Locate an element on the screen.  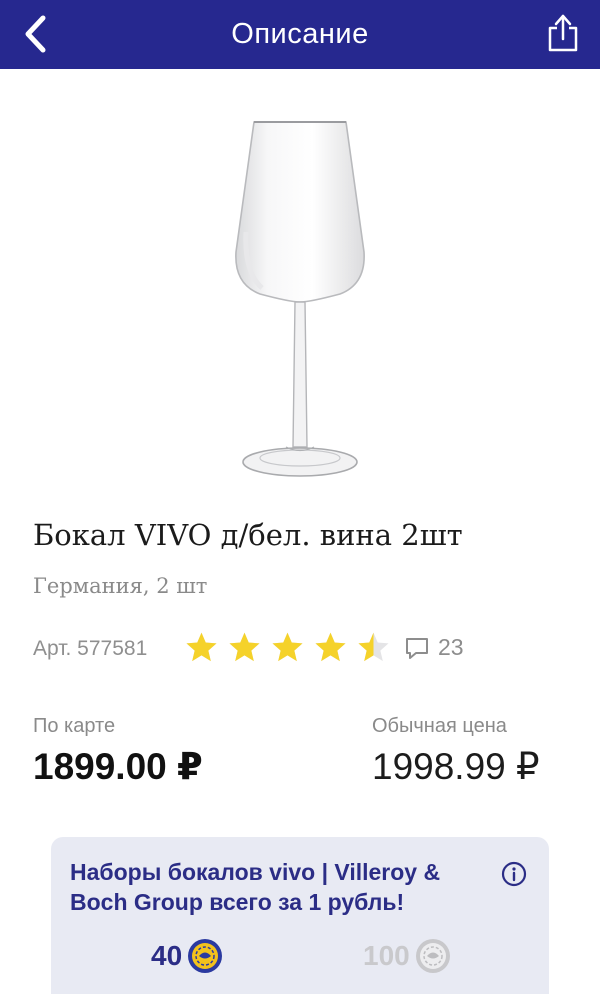
product-name: Бокал VIVO д/бел. вина 2шт is located at coordinates (248, 535).